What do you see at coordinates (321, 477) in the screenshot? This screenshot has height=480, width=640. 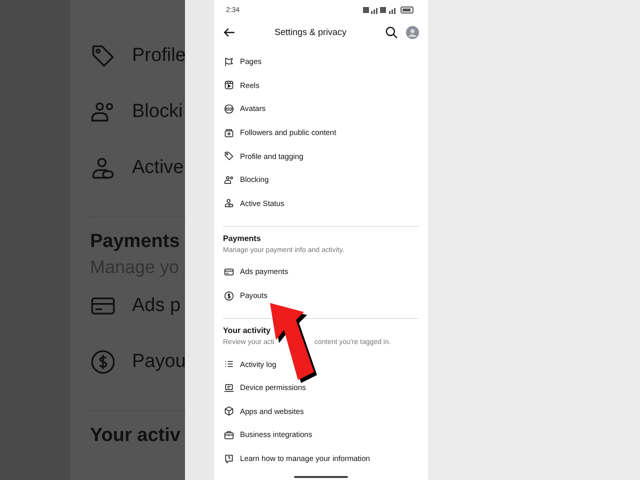 I see `home-indicator` at bounding box center [321, 477].